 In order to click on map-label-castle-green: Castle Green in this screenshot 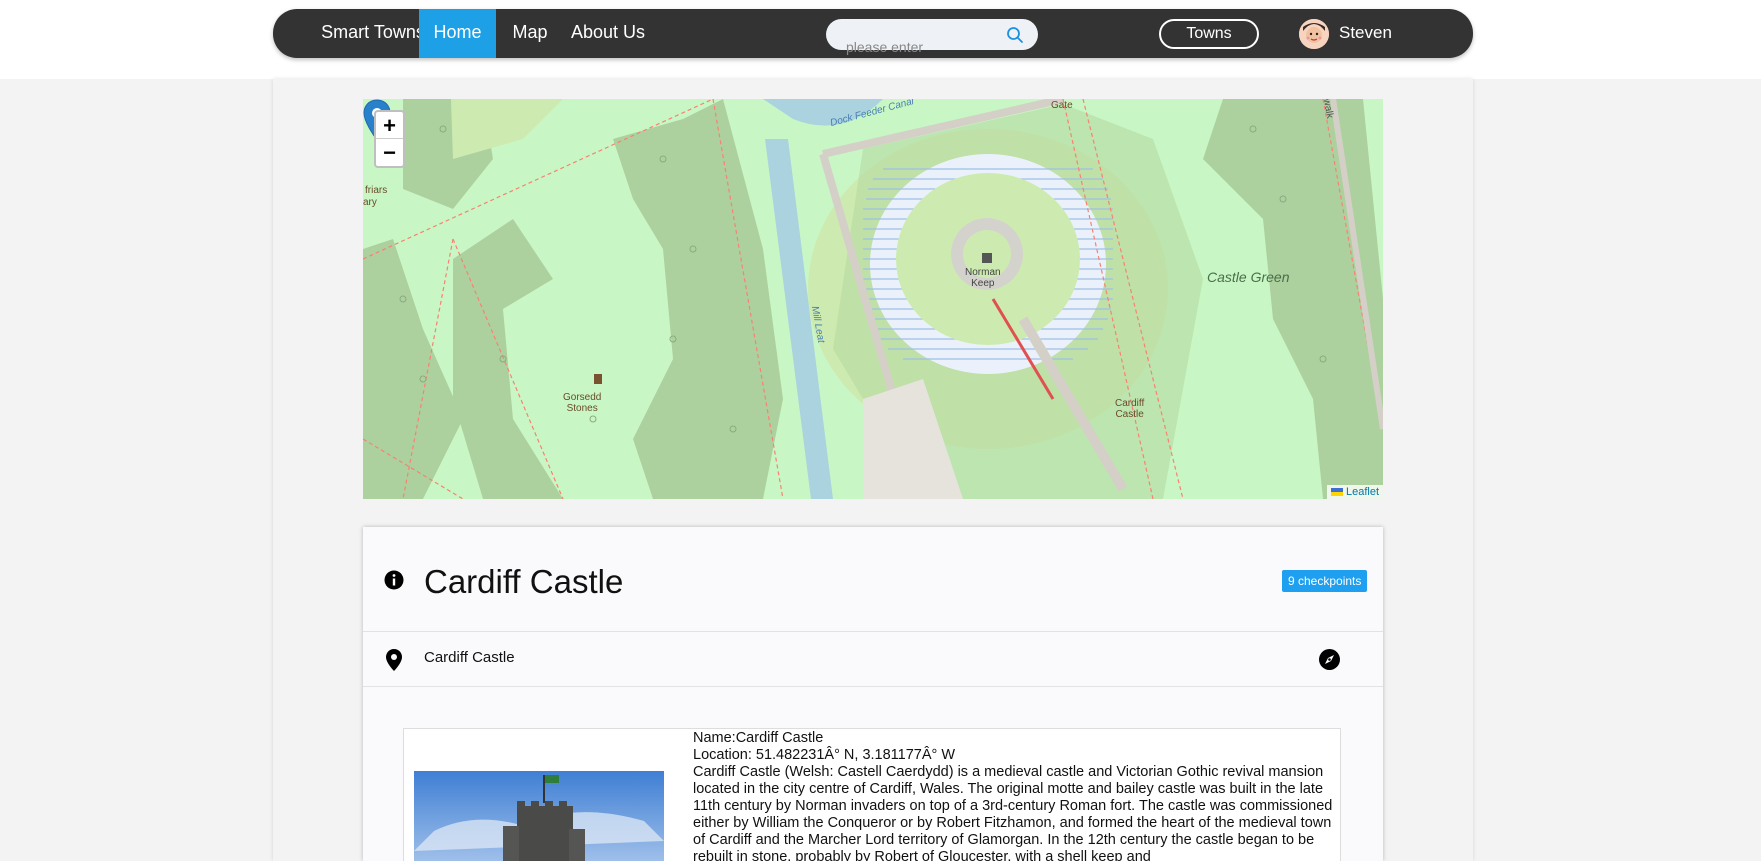, I will do `click(1248, 277)`.